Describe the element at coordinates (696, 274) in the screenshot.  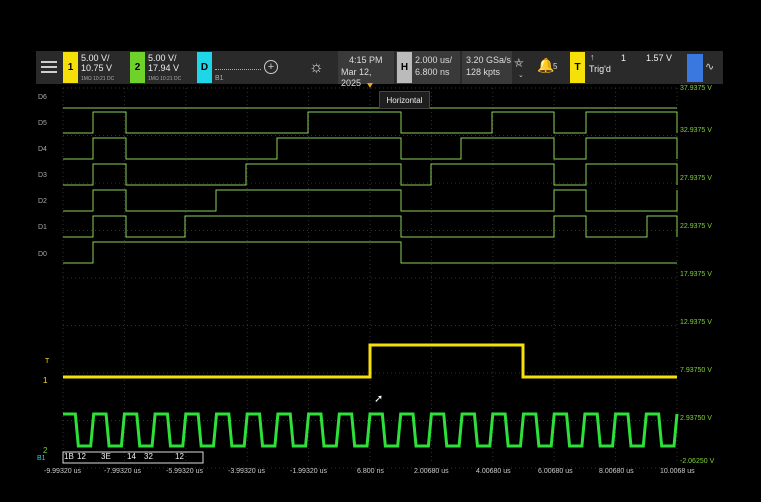
I see `y-label: 17.9375 V` at that location.